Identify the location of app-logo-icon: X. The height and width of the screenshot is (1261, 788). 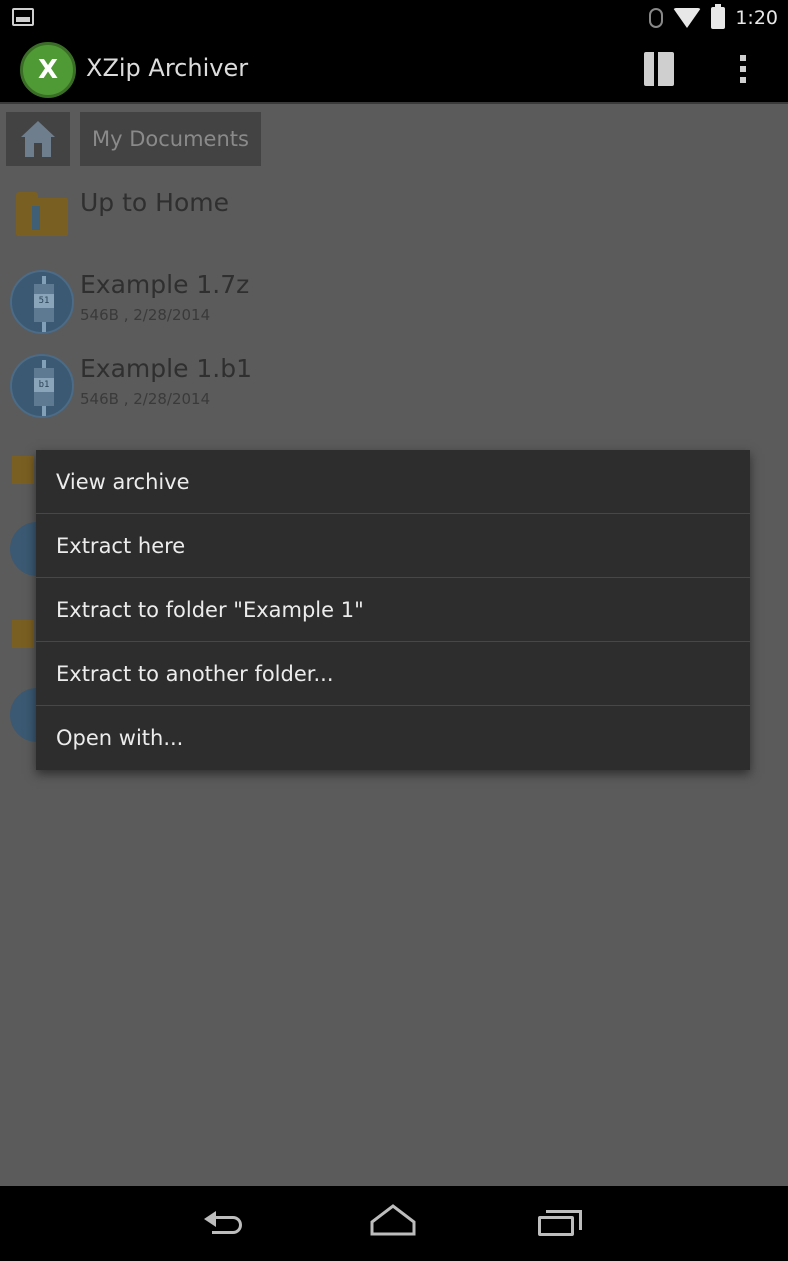
(48, 70).